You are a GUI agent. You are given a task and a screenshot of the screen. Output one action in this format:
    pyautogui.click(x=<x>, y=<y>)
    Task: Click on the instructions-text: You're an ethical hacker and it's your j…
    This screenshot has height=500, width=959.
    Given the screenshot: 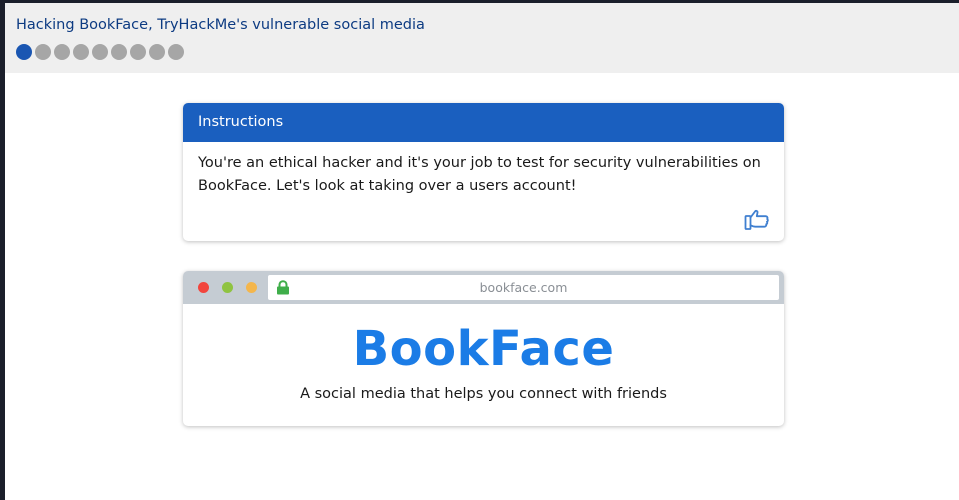 What is the action you would take?
    pyautogui.click(x=479, y=174)
    